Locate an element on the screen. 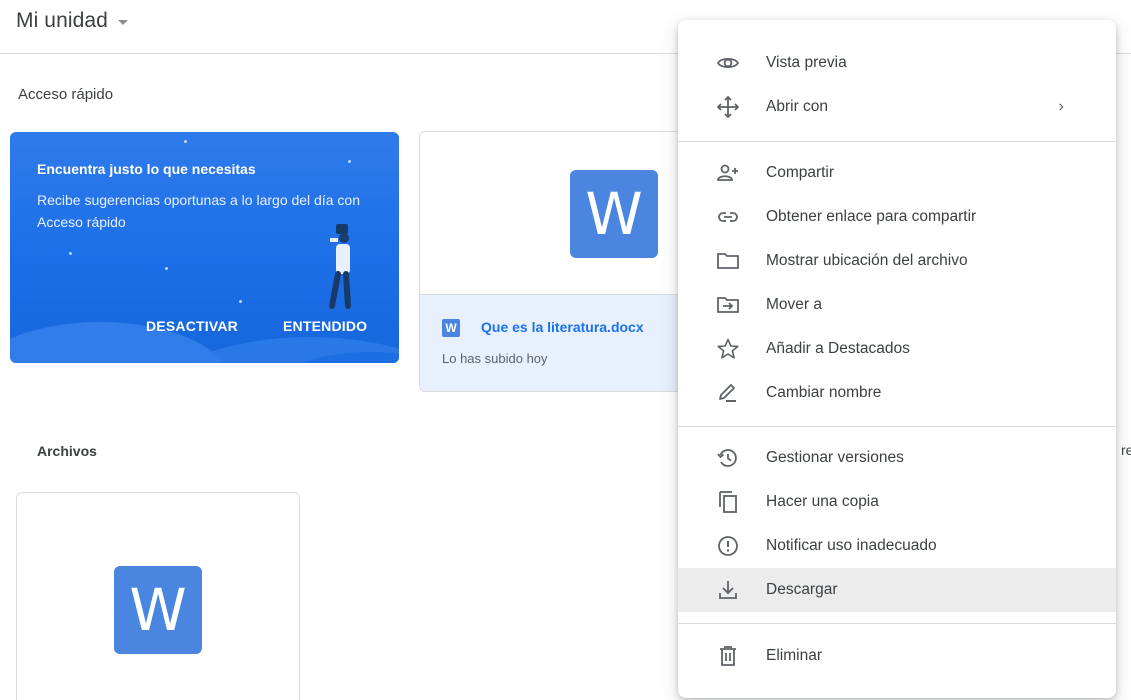 The width and height of the screenshot is (1131, 700). partial-header-text: re is located at coordinates (1126, 450).